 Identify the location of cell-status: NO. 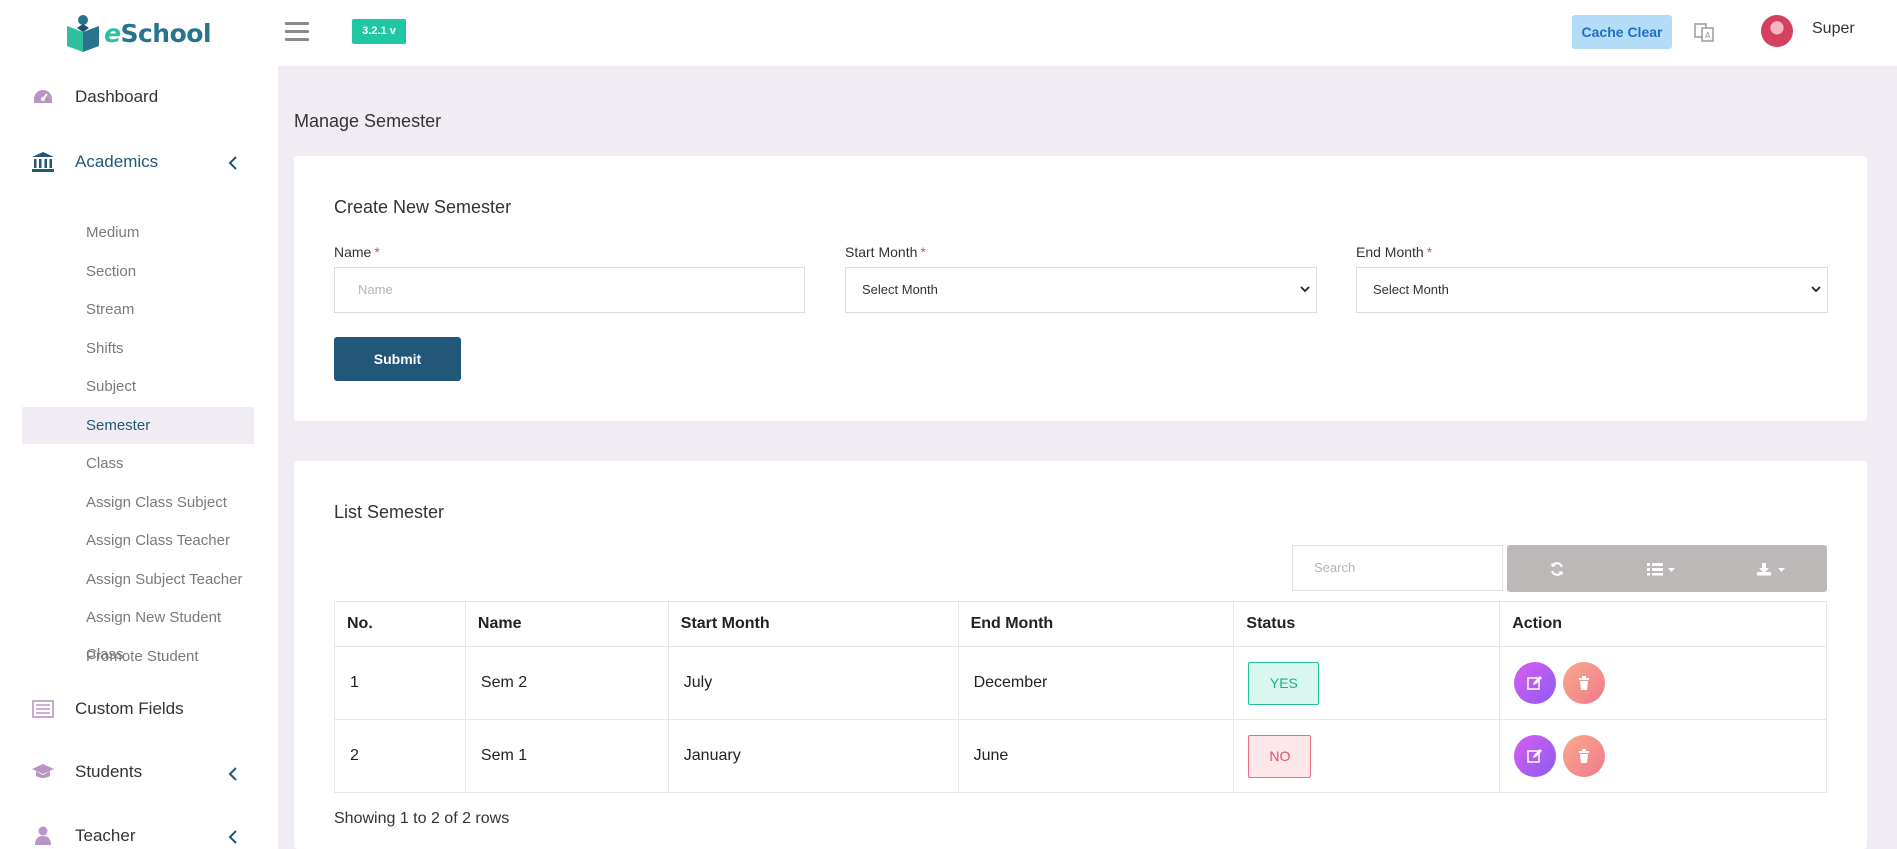
(1367, 756).